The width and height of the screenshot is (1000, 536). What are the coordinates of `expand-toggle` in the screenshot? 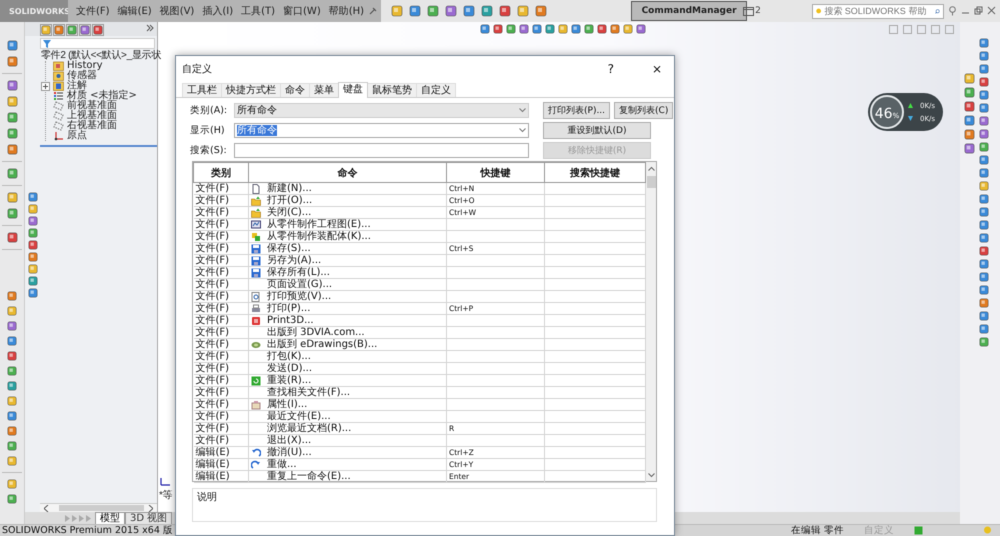 It's located at (45, 86).